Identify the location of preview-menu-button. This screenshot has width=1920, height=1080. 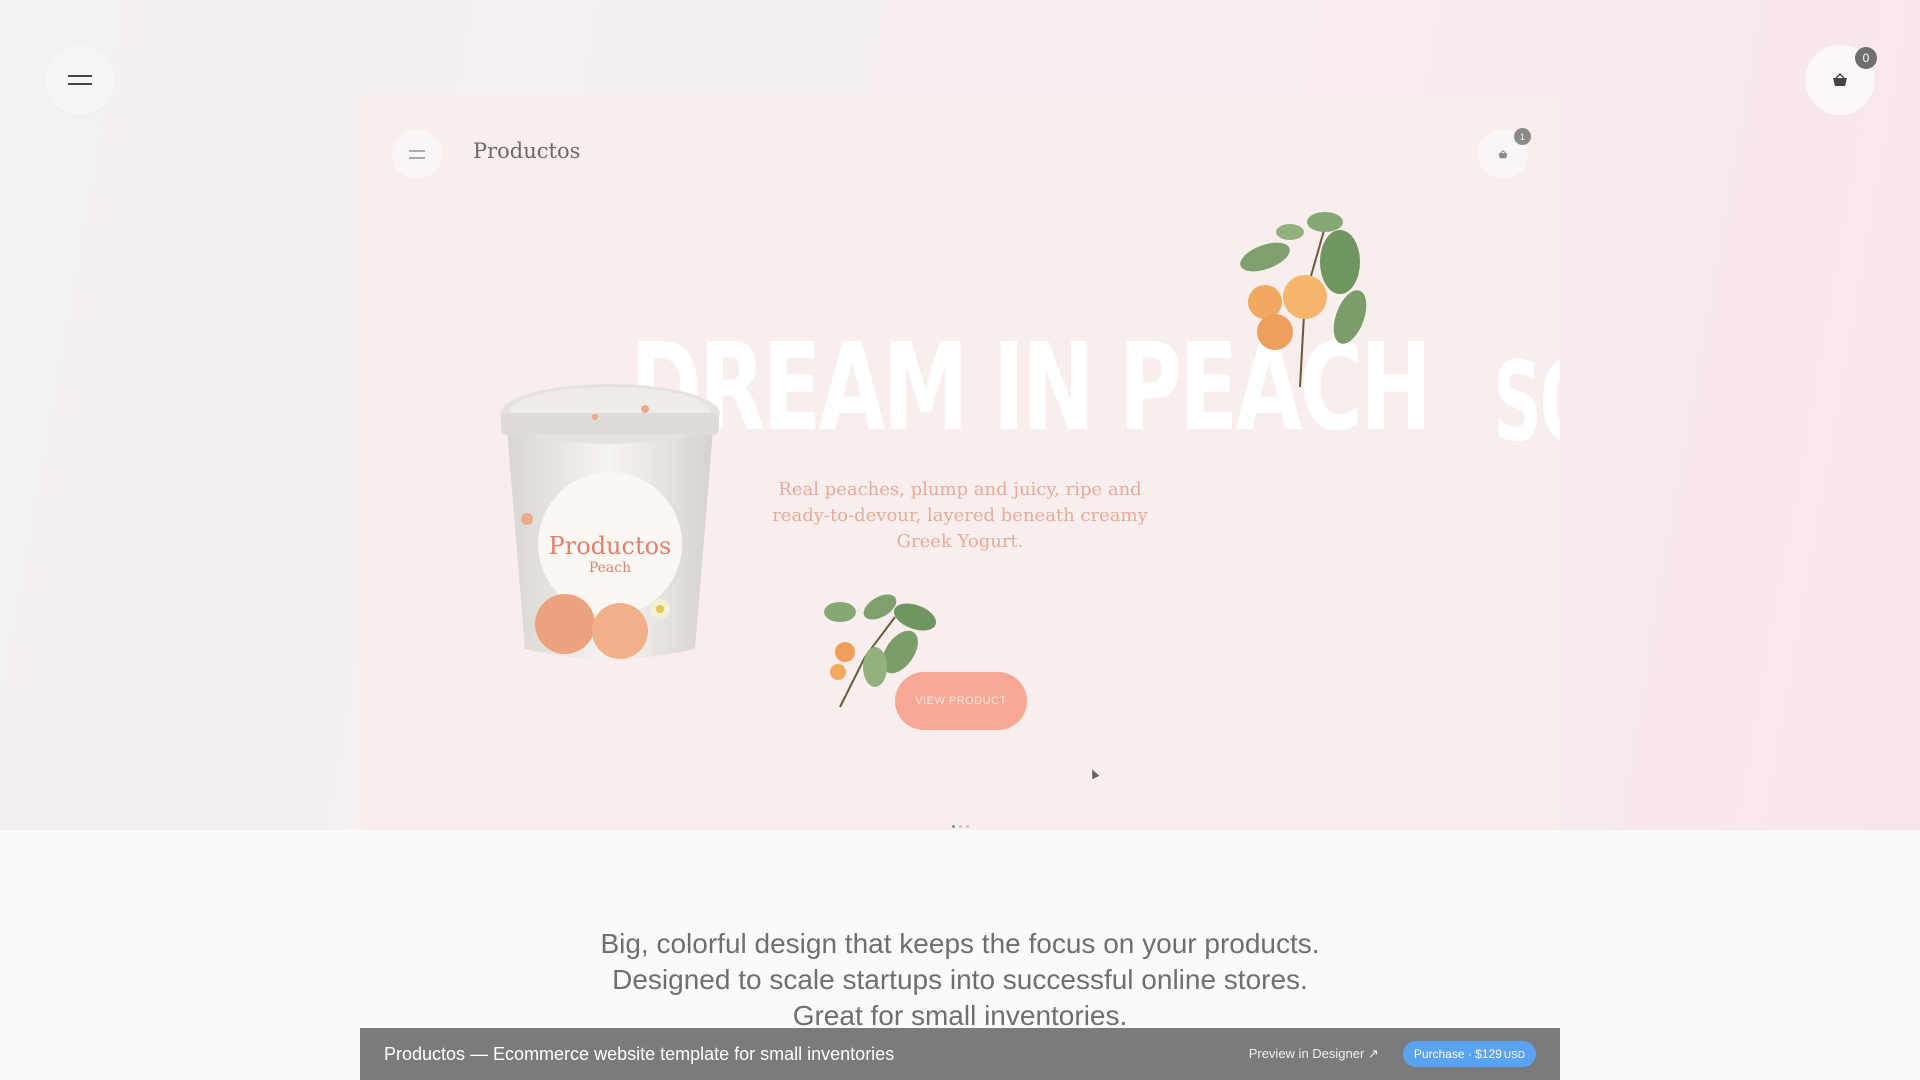
(417, 154).